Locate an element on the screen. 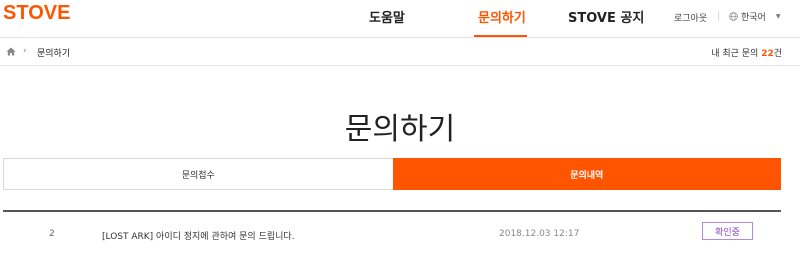 The image size is (800, 253). nav-stove-notice: STOVE 공지 is located at coordinates (606, 22).